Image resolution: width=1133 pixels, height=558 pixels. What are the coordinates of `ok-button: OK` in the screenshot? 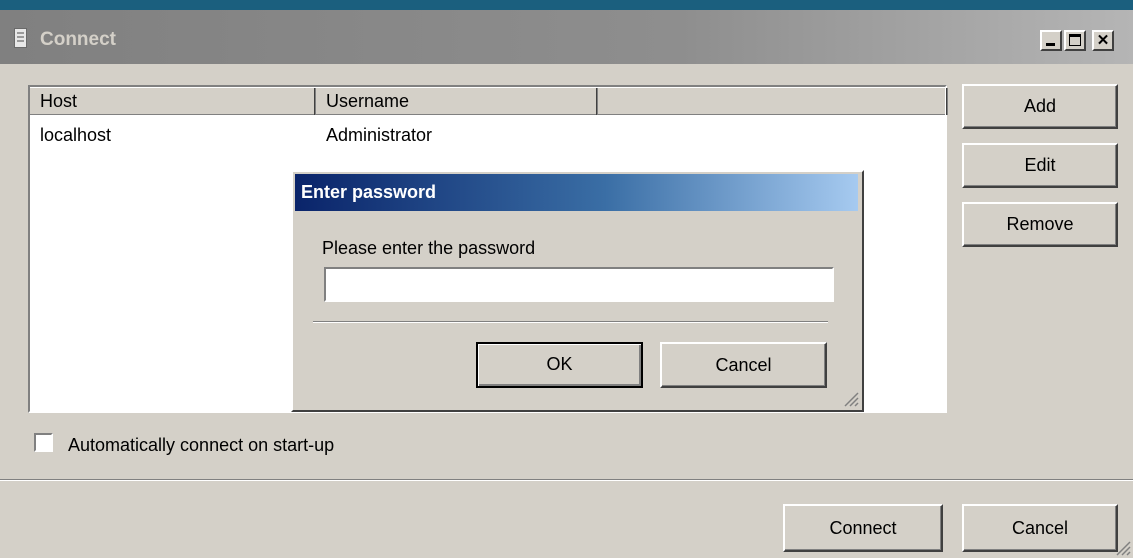 It's located at (559, 365).